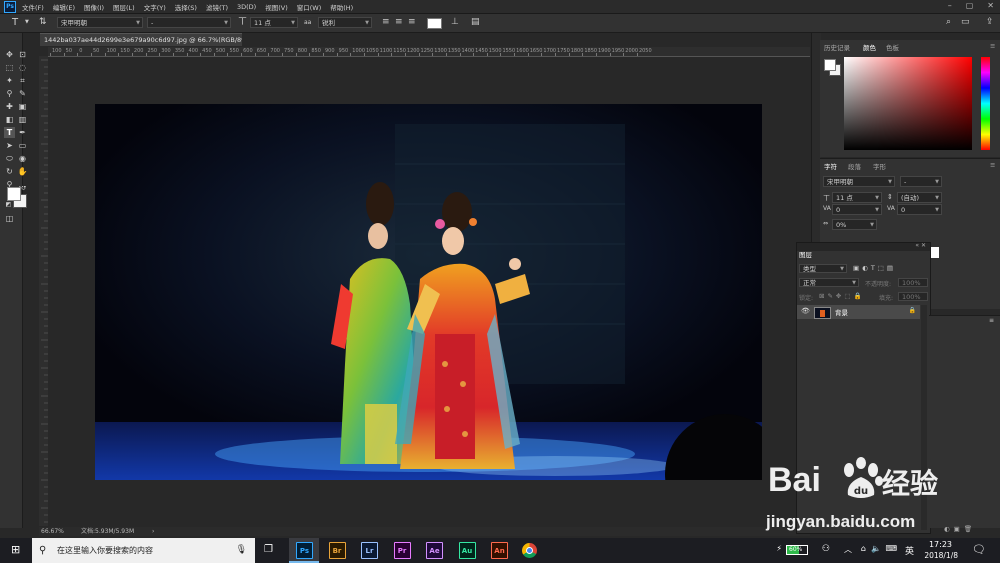 The height and width of the screenshot is (563, 1000). Describe the element at coordinates (155, 7) in the screenshot. I see `menu-type: 文字(Y)` at that location.